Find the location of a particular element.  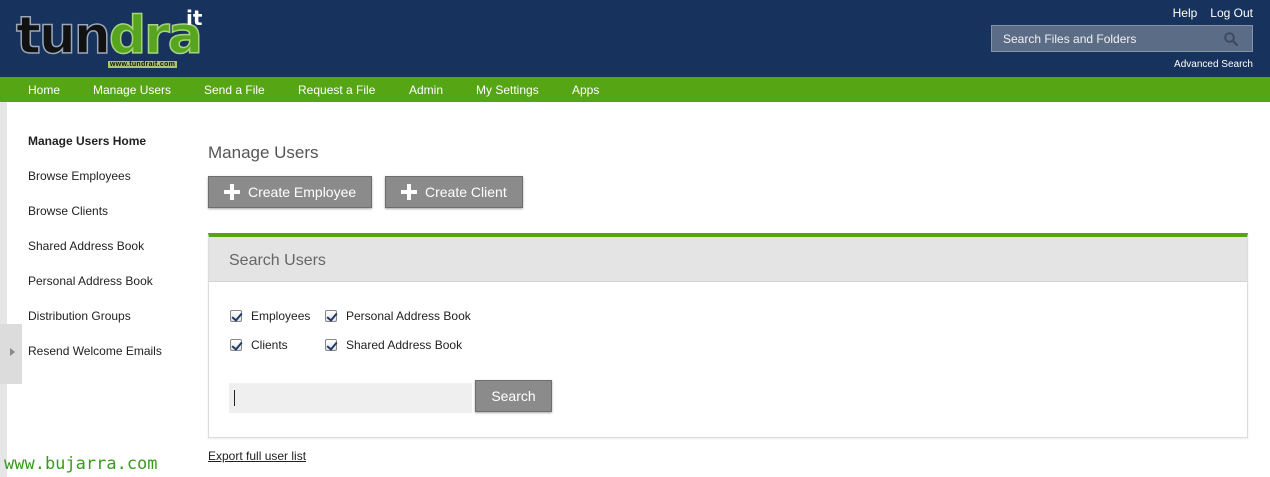

nav-my-settings: My Settings is located at coordinates (507, 90).